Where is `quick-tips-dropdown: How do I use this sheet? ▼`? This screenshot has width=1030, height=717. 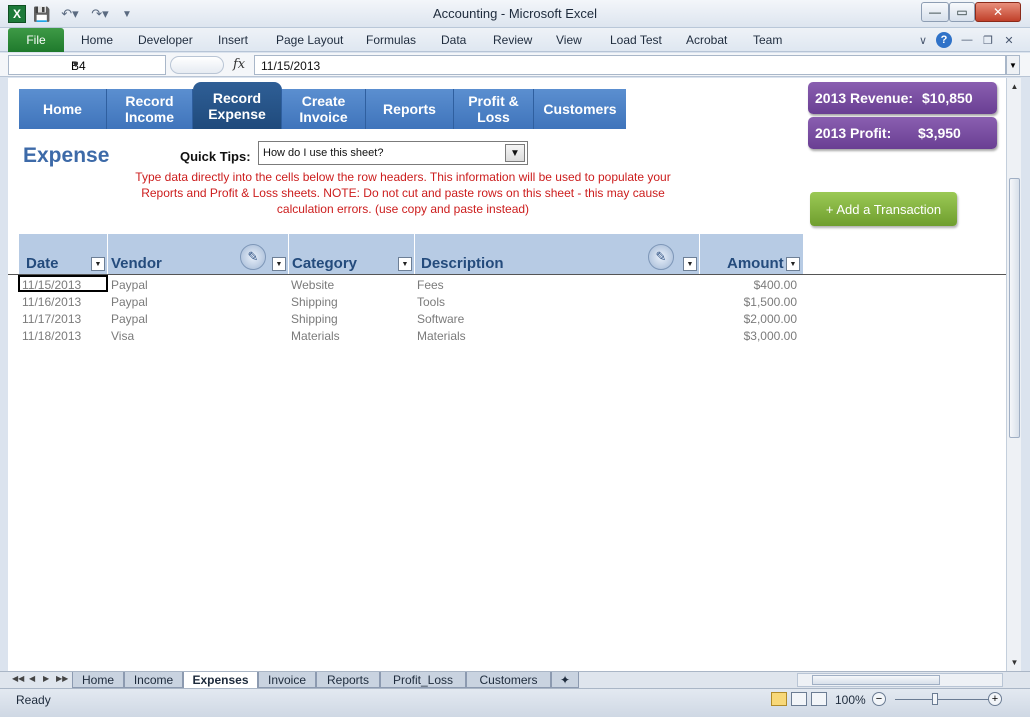
quick-tips-dropdown: How do I use this sheet? ▼ is located at coordinates (393, 153).